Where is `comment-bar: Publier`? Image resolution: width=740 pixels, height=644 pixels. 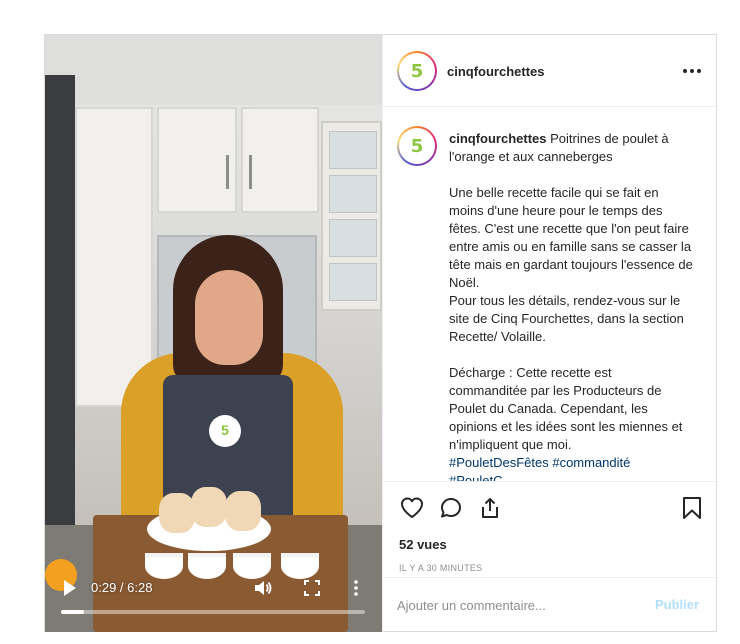 comment-bar: Publier is located at coordinates (550, 604).